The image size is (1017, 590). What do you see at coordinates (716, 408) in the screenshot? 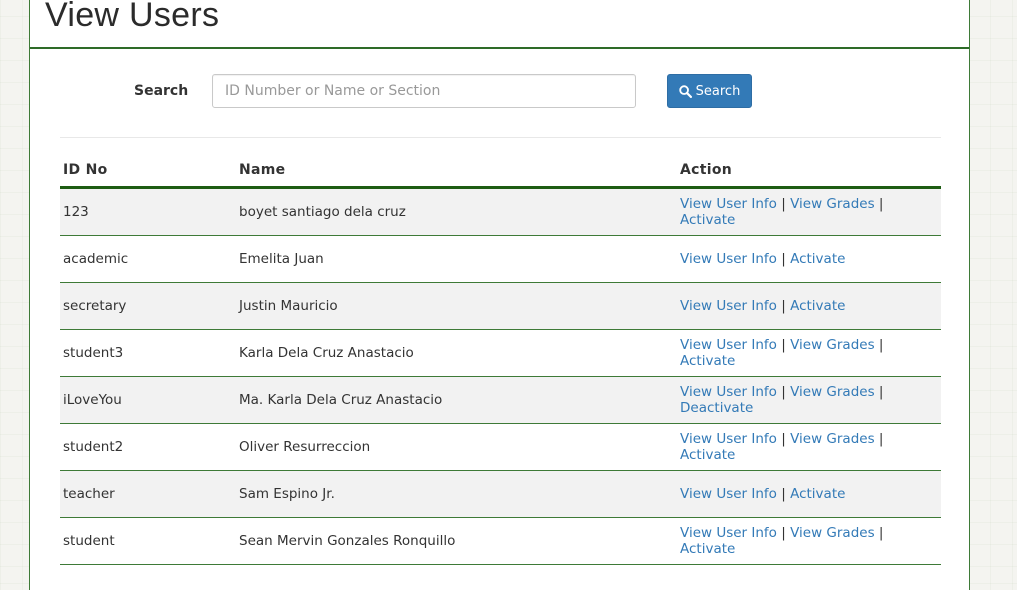
I see `deactivate-link: Deactivate` at bounding box center [716, 408].